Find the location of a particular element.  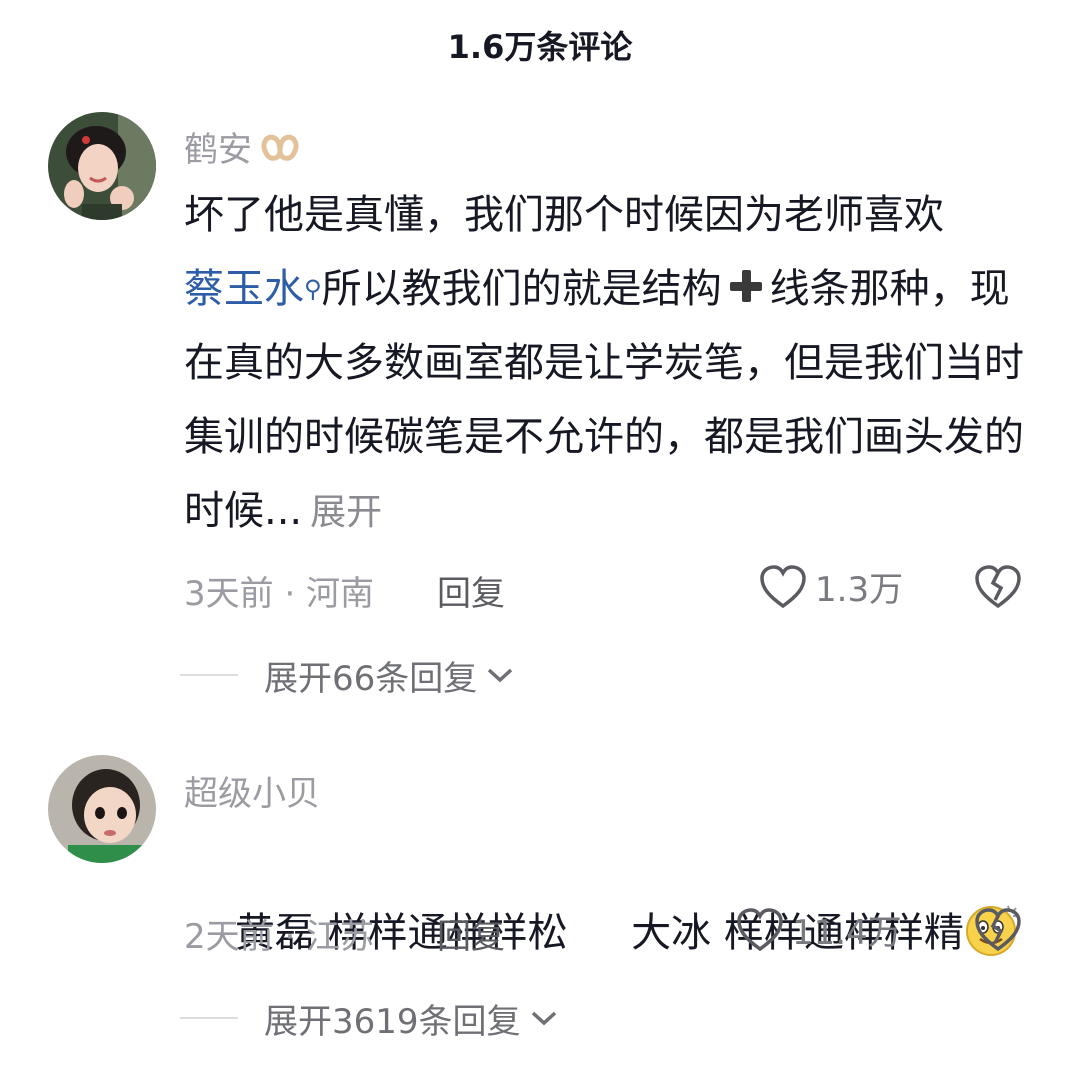

like-button: 11.4万 is located at coordinates (819, 929).